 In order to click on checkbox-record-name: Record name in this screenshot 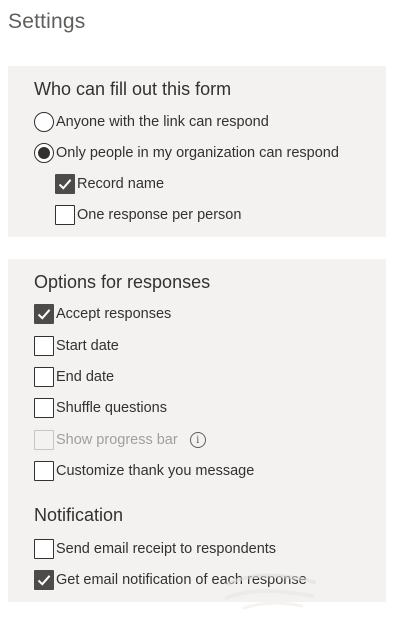, I will do `click(109, 184)`.